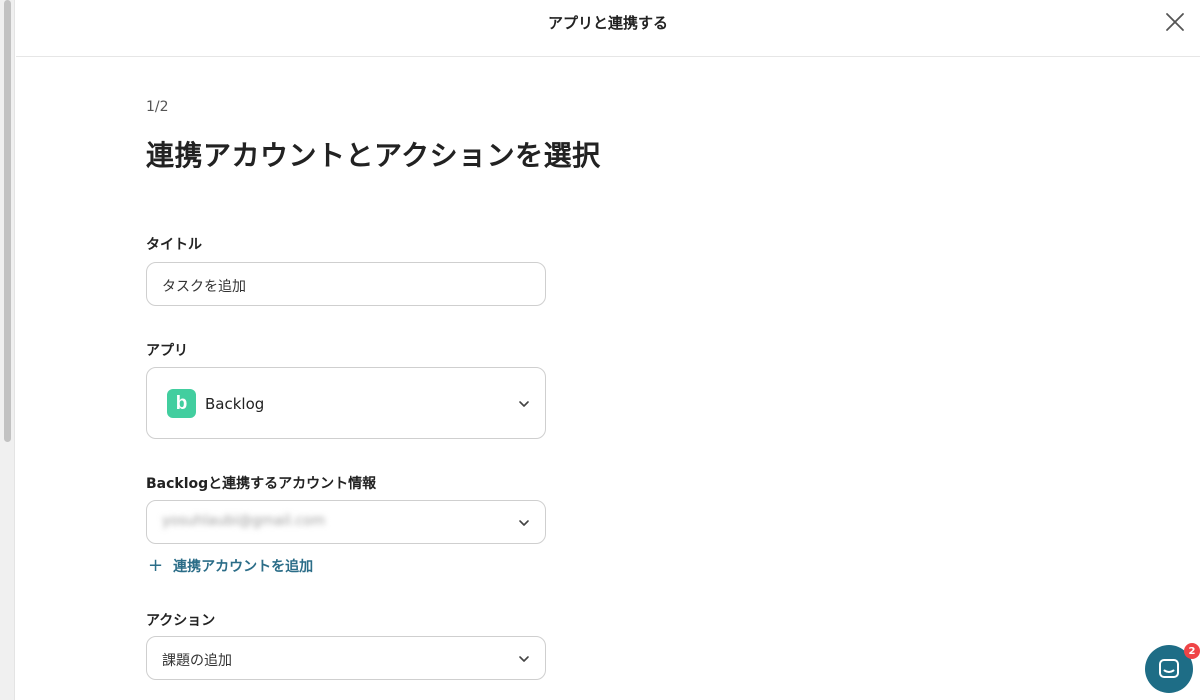 Image resolution: width=1200 pixels, height=700 pixels. What do you see at coordinates (174, 245) in the screenshot?
I see `title-label: タイトル` at bounding box center [174, 245].